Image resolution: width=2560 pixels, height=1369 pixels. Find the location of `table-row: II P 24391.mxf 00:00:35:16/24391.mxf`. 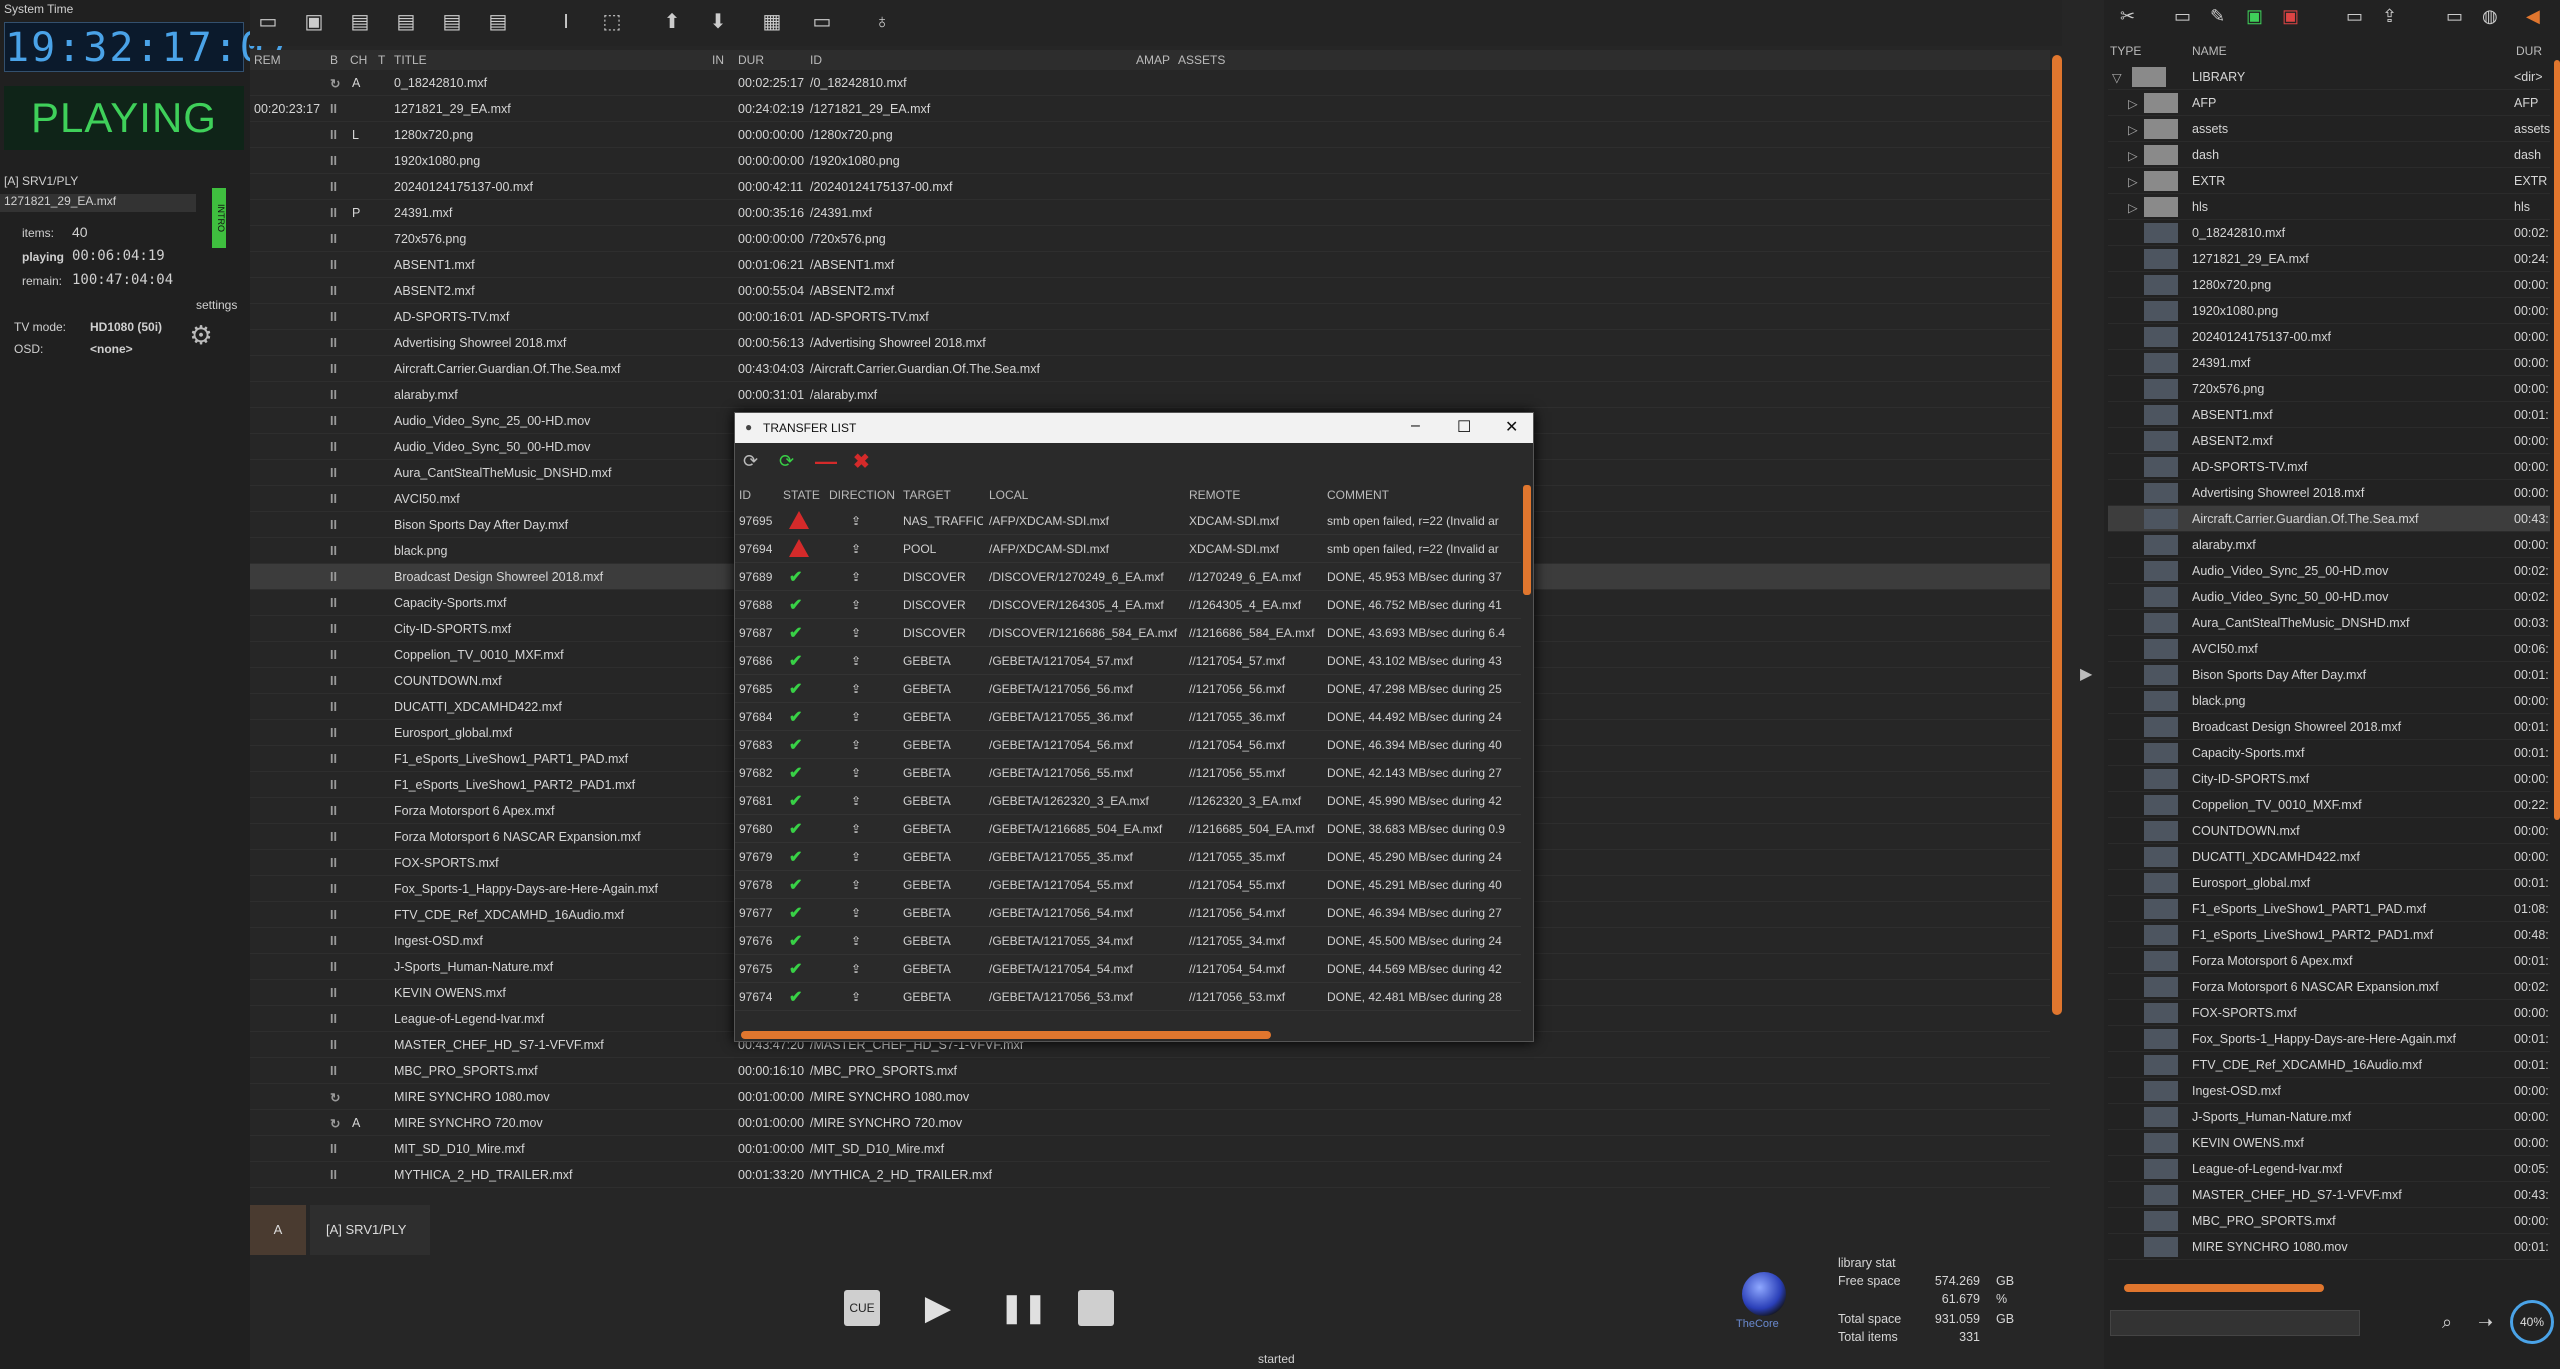

table-row: II P 24391.mxf 00:00:35:16/24391.mxf is located at coordinates (1150, 213).